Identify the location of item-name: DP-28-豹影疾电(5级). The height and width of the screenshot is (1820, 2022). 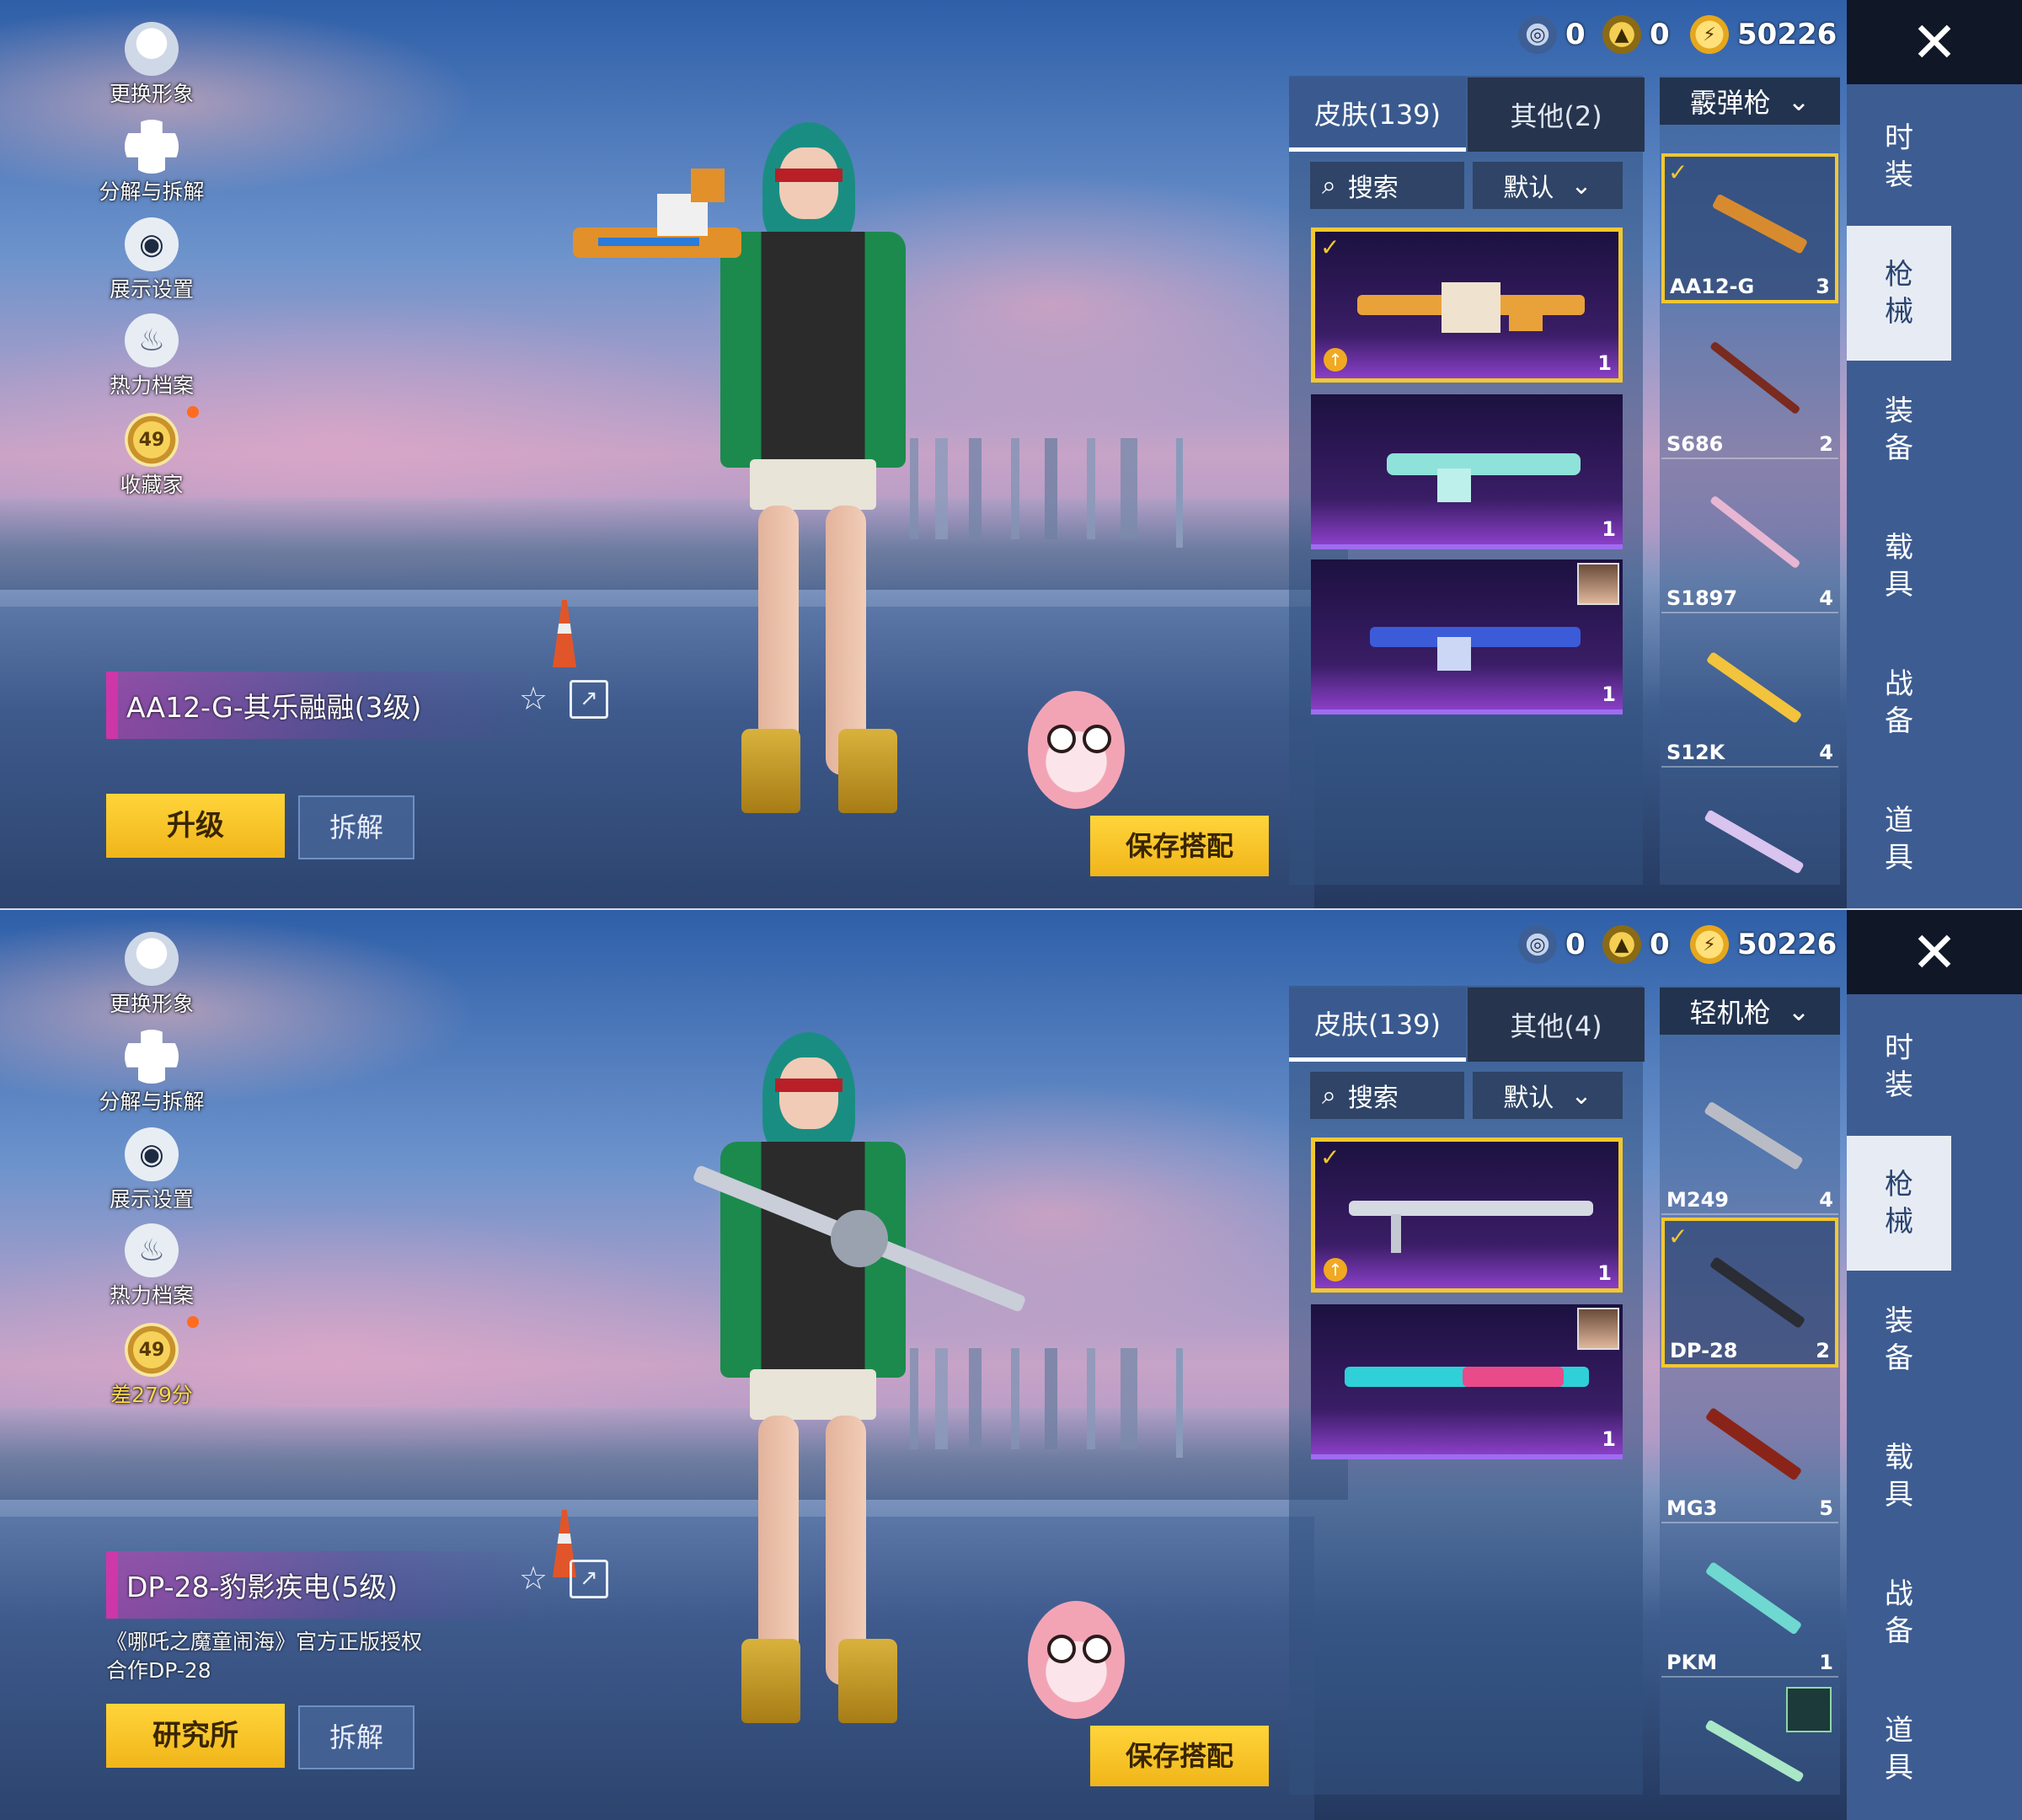
(262, 1587).